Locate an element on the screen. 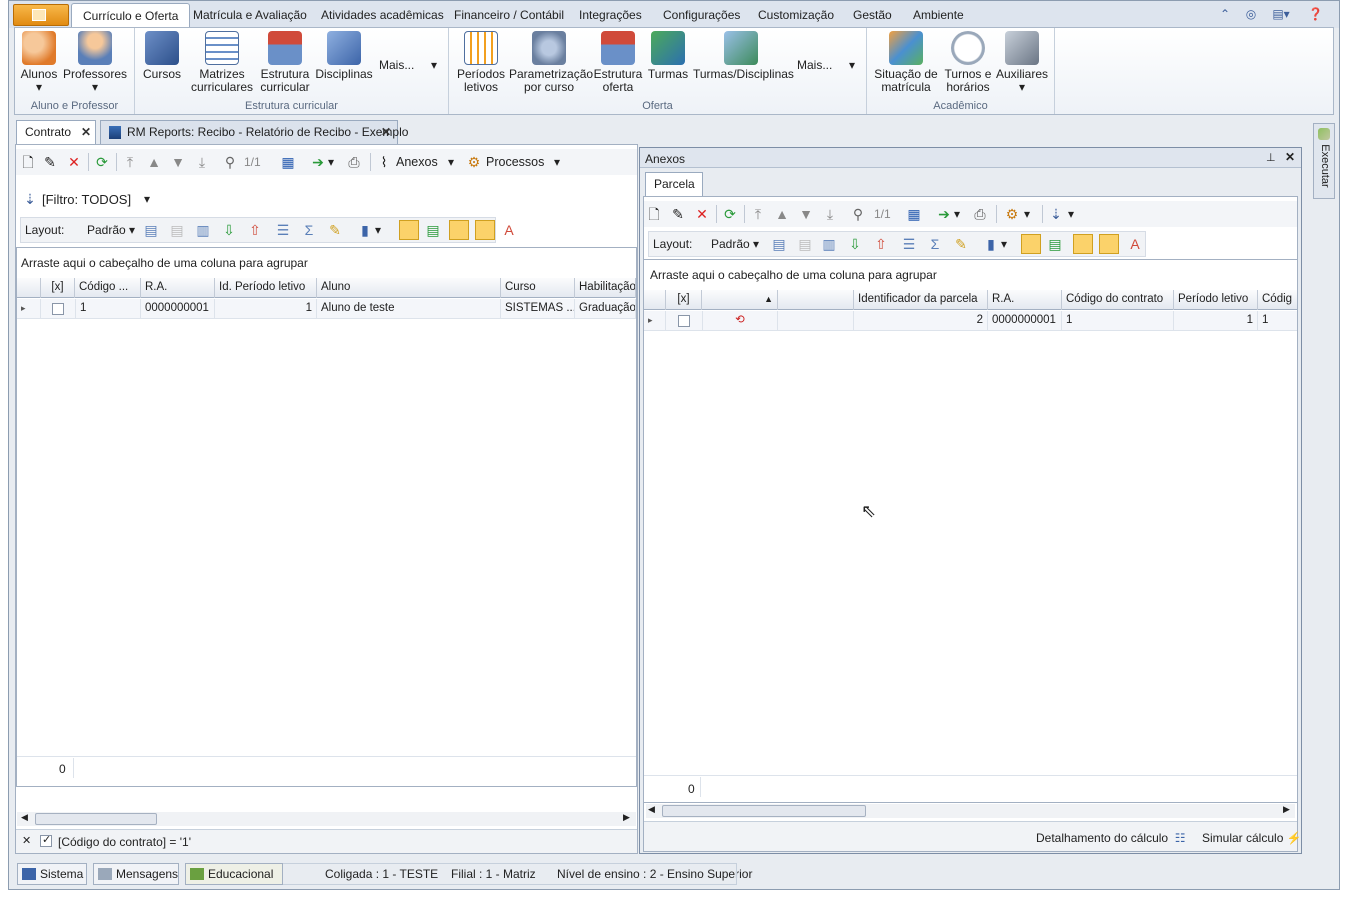  alunos-button: Alunos ▾ is located at coordinates (39, 62).